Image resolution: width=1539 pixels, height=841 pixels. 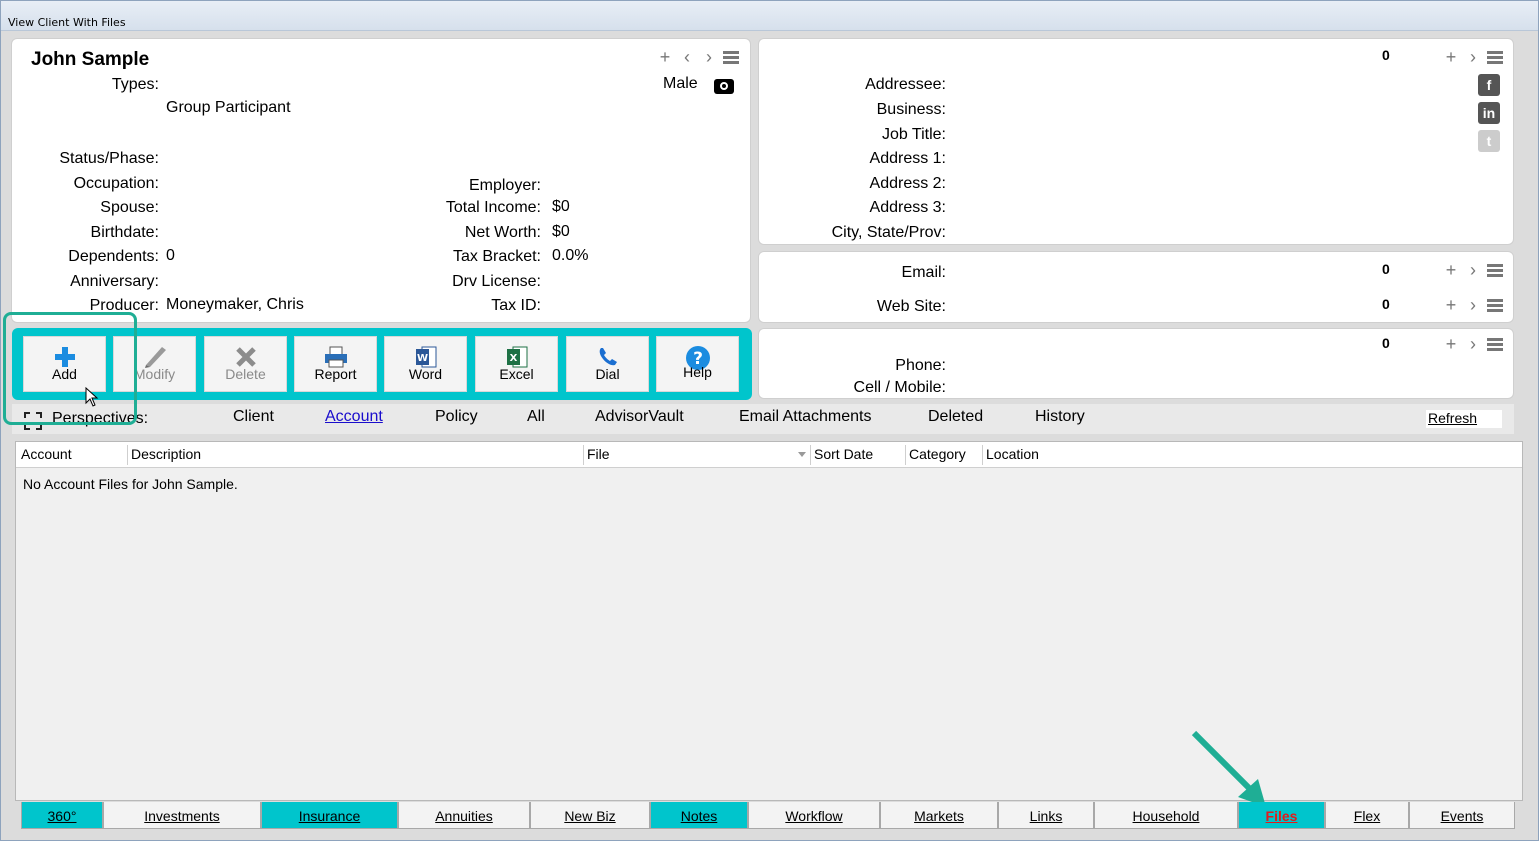 I want to click on phone-label: Phone:, so click(x=920, y=365).